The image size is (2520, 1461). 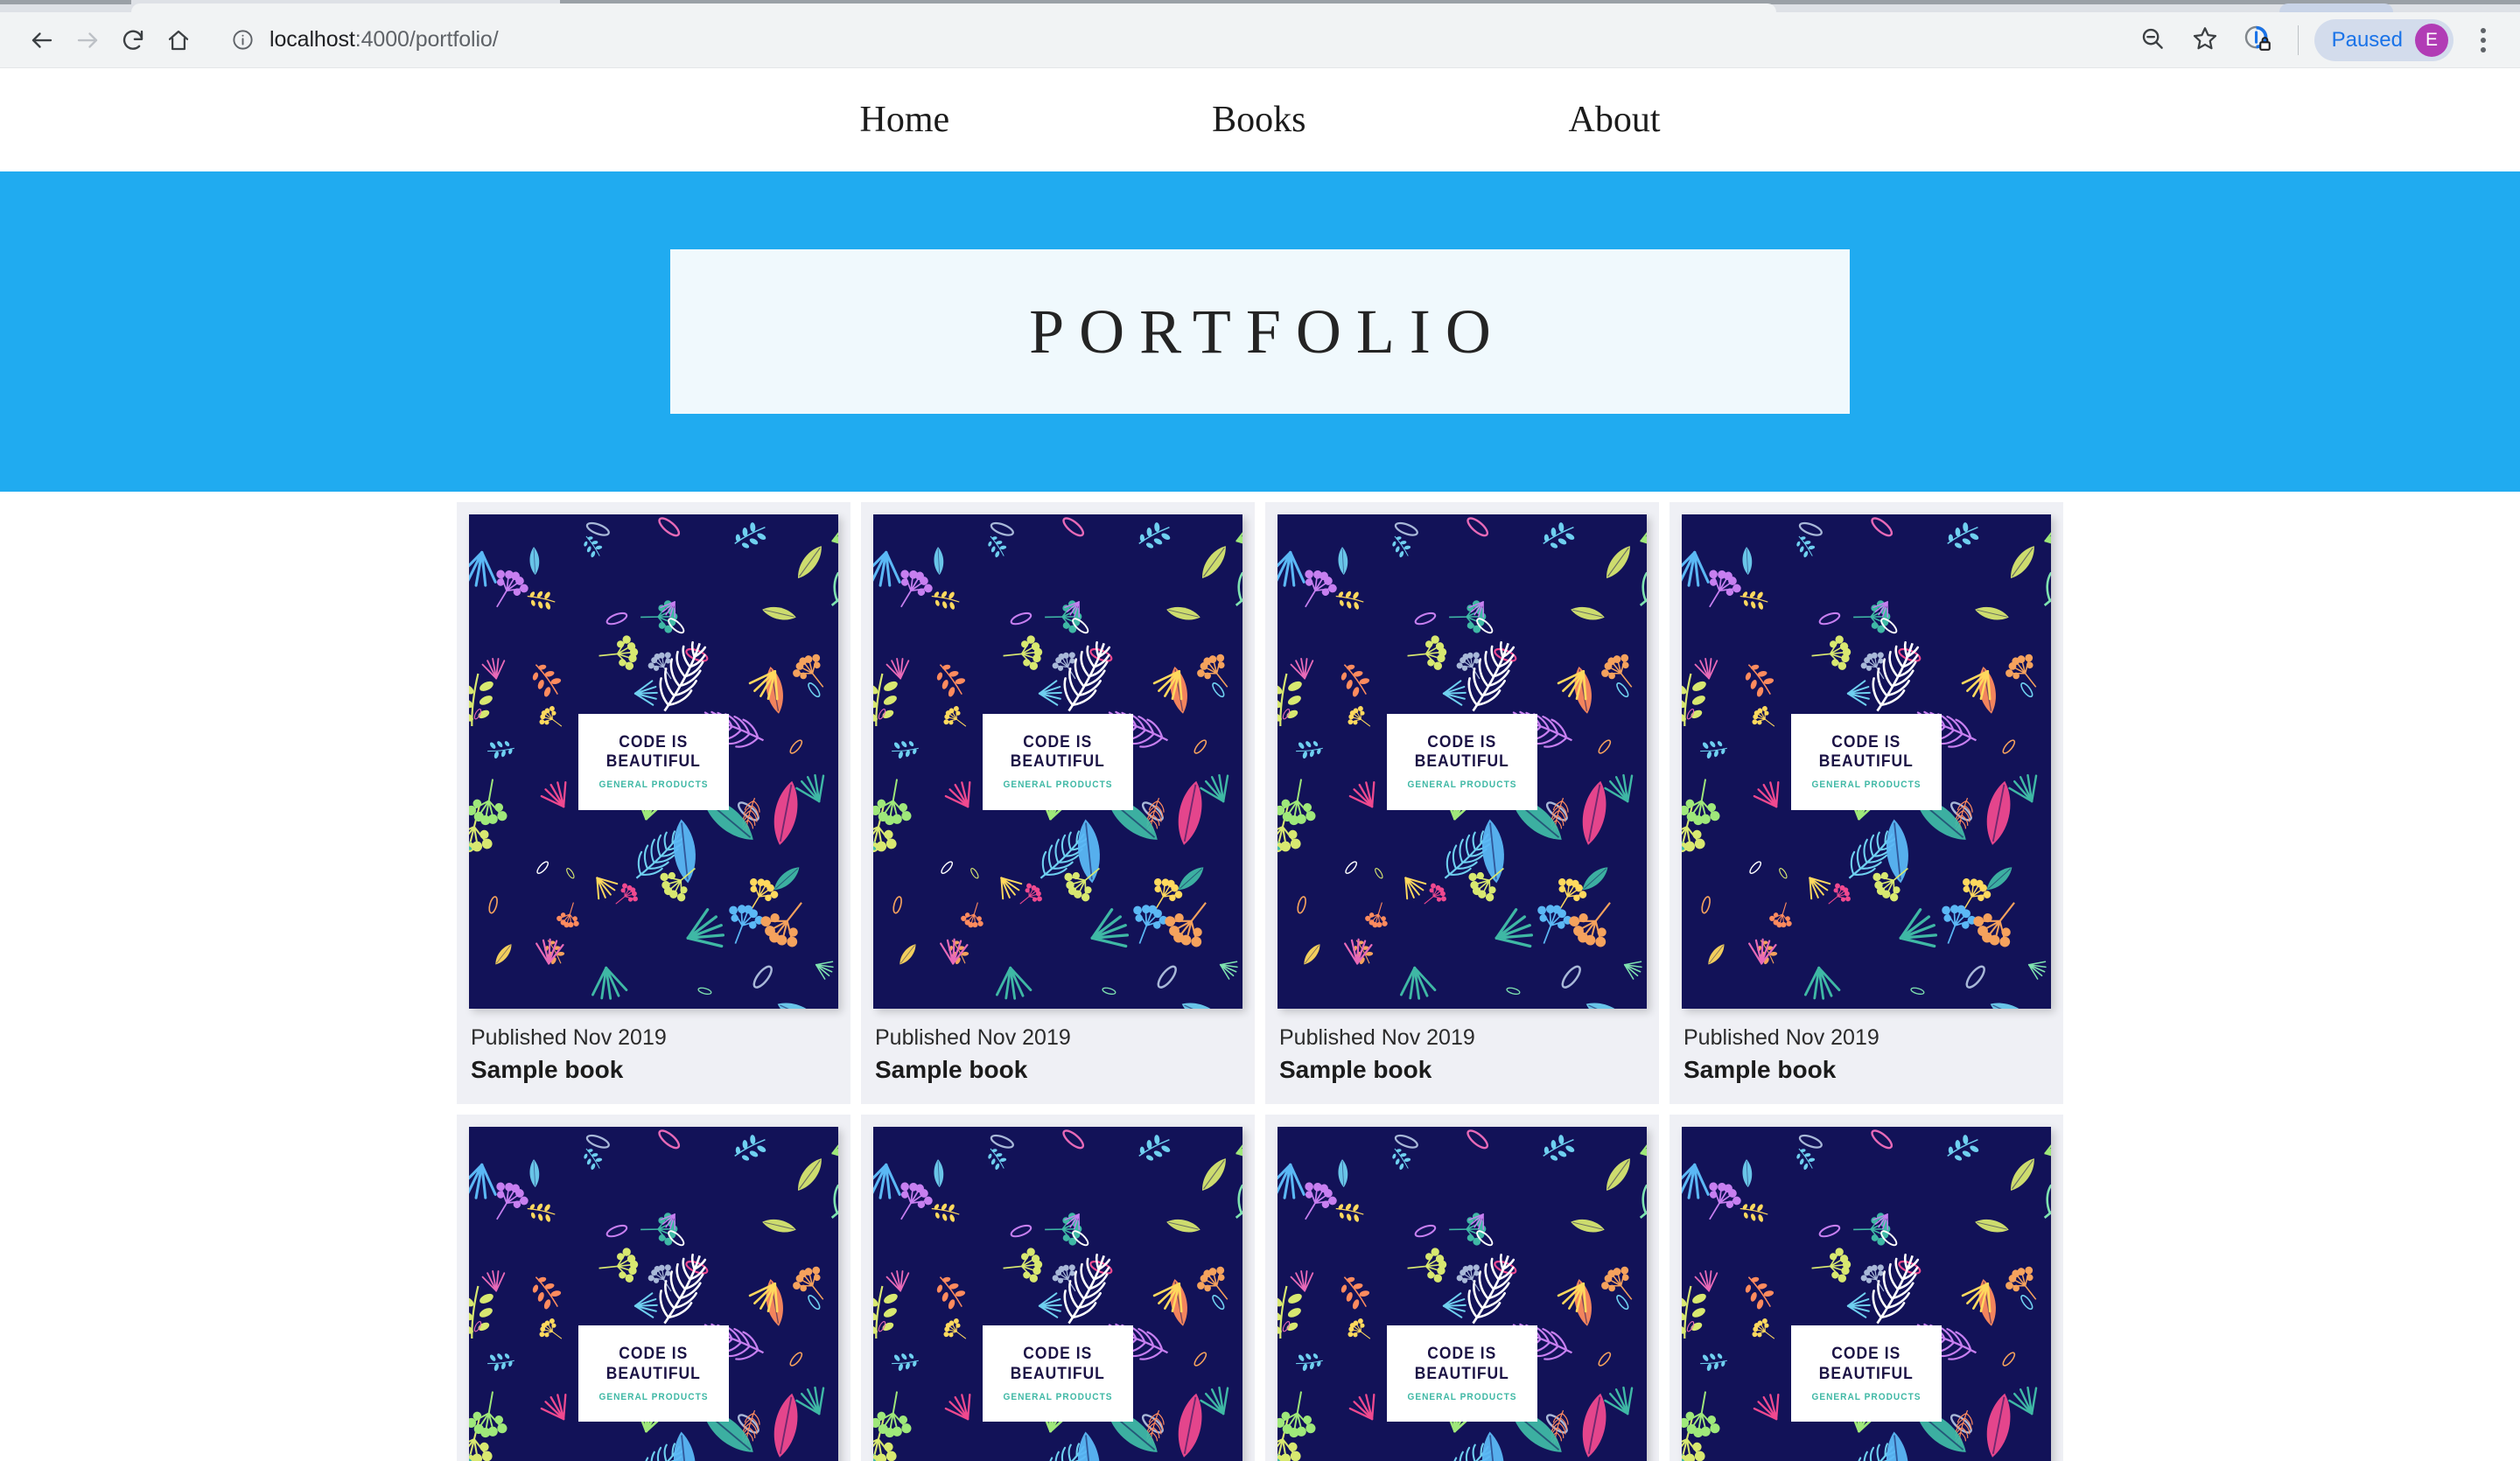 What do you see at coordinates (1267, 331) in the screenshot?
I see `page-title: PORTFOLIO` at bounding box center [1267, 331].